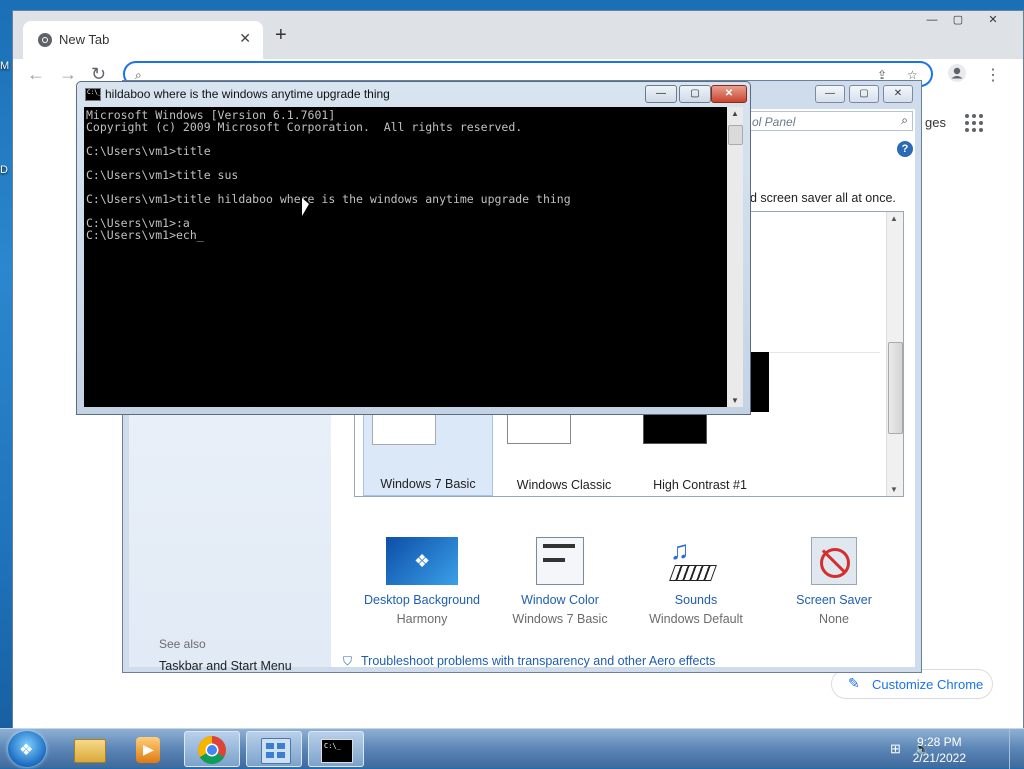 The image size is (1024, 769). What do you see at coordinates (422, 619) in the screenshot?
I see `desktop-background-value: Harmony` at bounding box center [422, 619].